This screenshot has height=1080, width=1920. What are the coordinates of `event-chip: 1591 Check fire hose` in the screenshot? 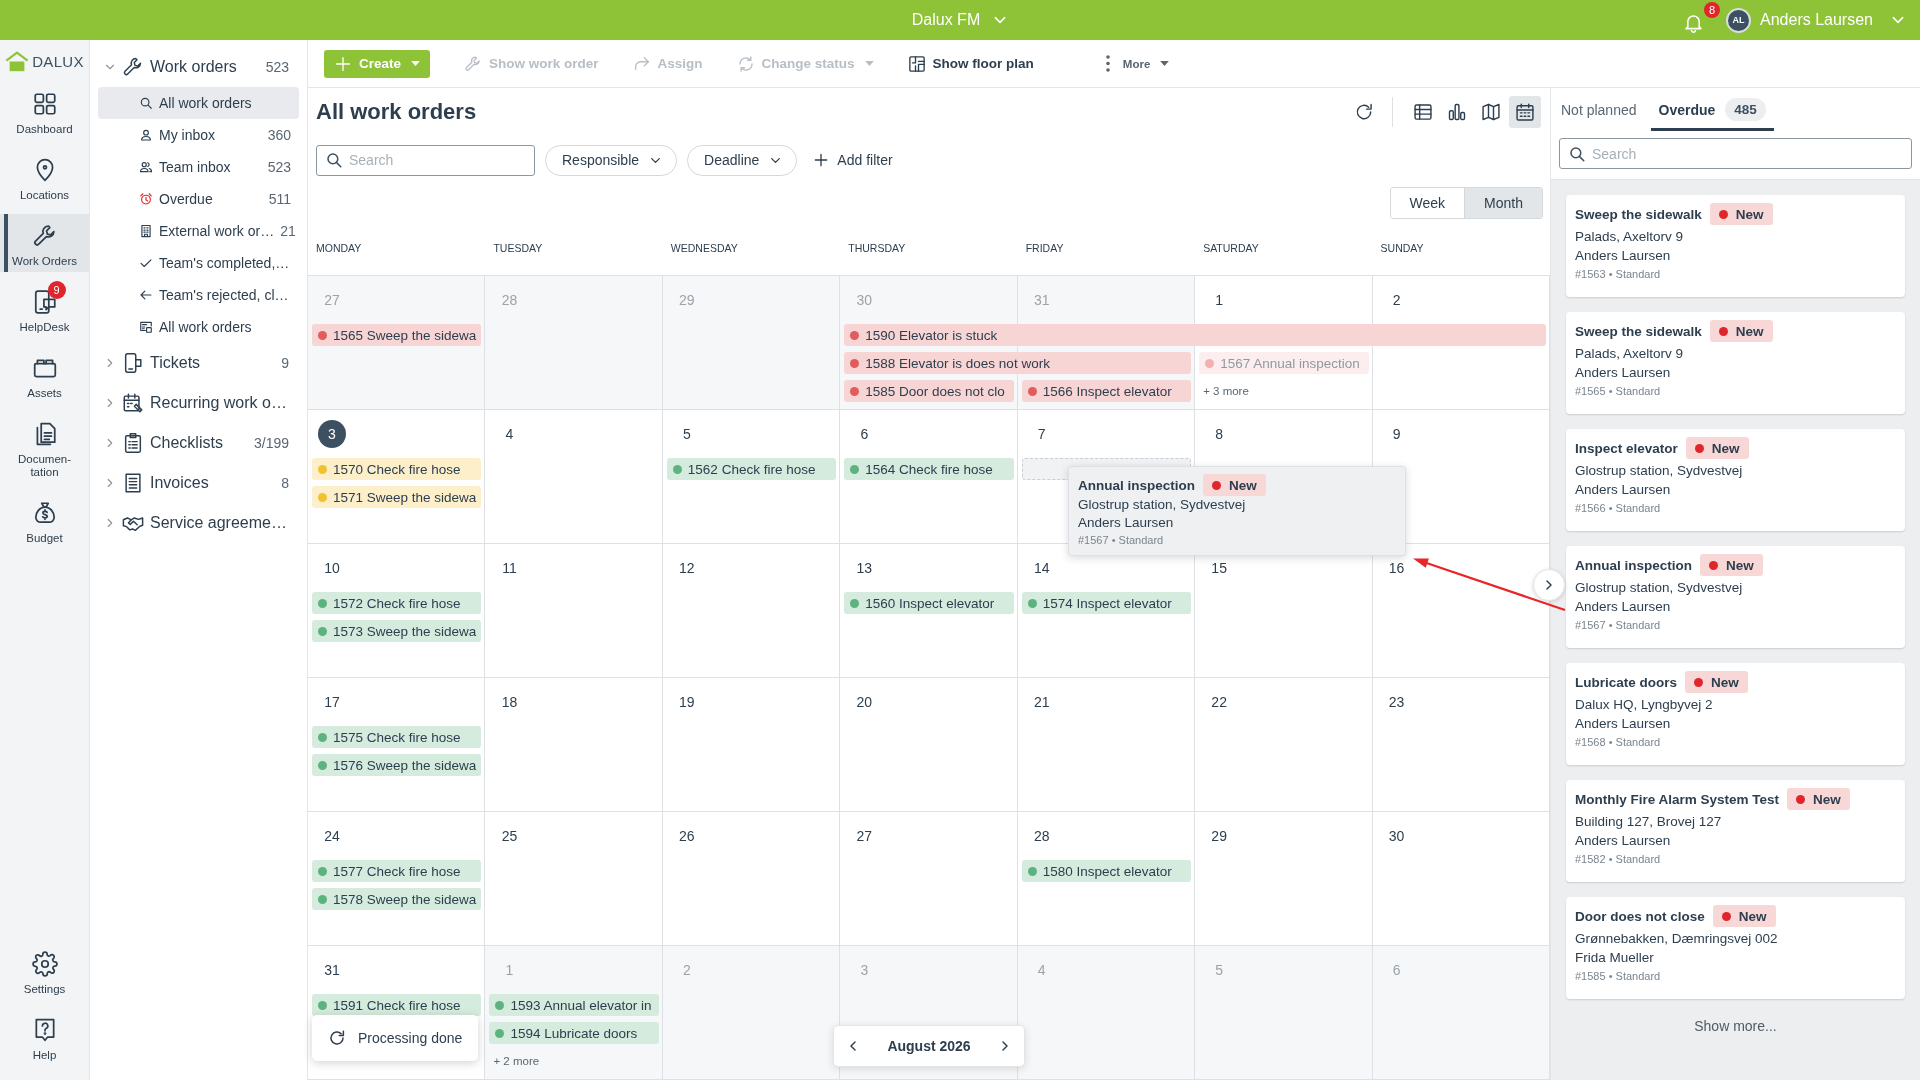 It's located at (397, 1005).